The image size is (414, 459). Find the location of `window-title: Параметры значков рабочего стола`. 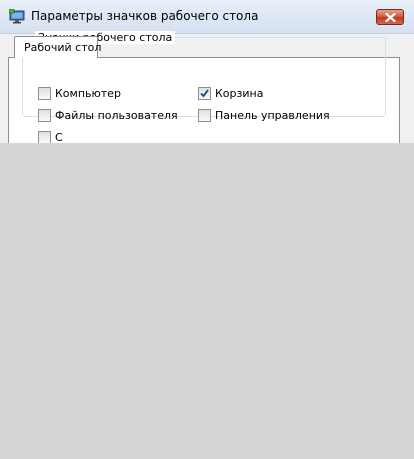

window-title: Параметры значков рабочего стола is located at coordinates (145, 16).